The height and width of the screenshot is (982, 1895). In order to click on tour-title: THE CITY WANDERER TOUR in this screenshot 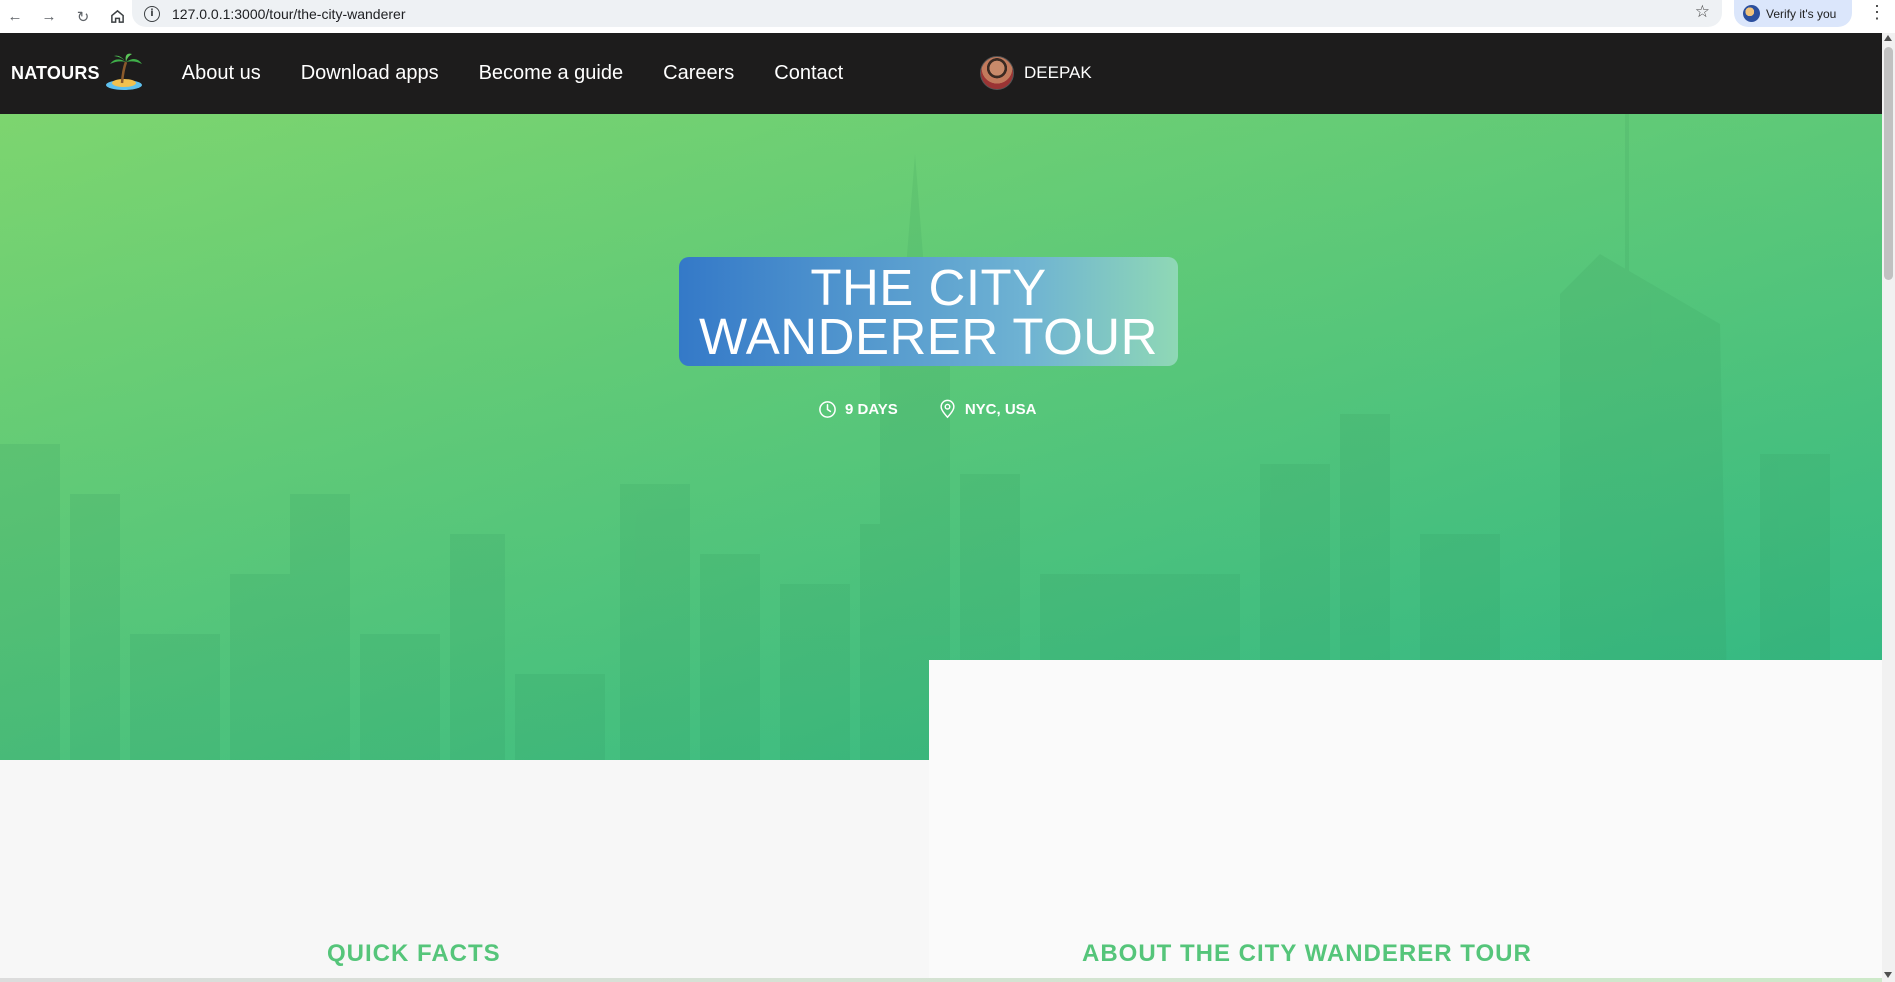, I will do `click(928, 312)`.